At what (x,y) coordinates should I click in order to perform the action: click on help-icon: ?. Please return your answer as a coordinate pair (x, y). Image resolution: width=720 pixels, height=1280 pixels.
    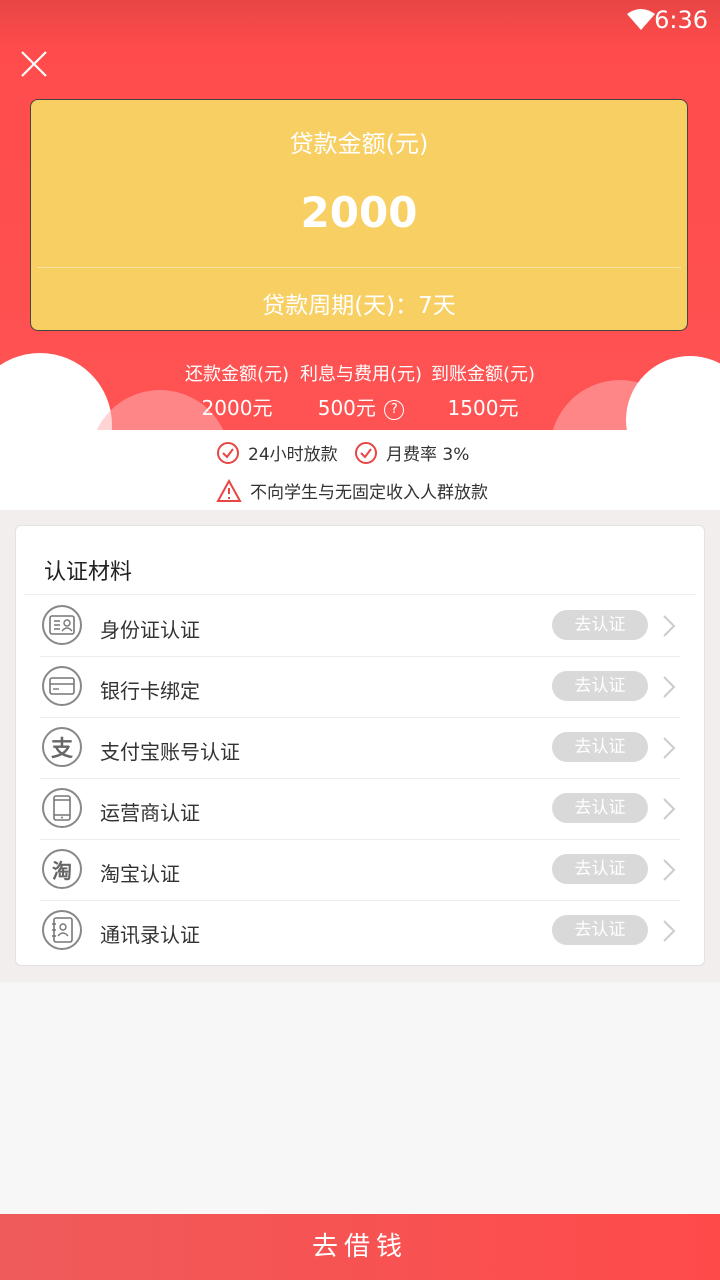
    Looking at the image, I should click on (394, 410).